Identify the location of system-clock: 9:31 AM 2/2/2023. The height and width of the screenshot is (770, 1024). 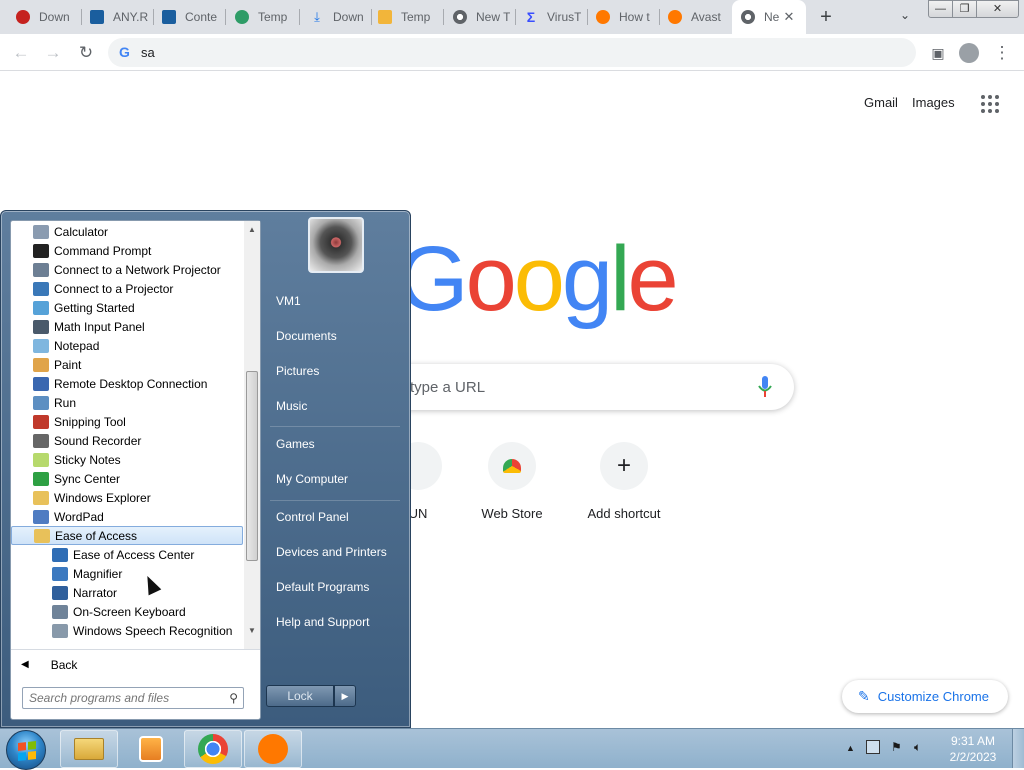
(973, 749).